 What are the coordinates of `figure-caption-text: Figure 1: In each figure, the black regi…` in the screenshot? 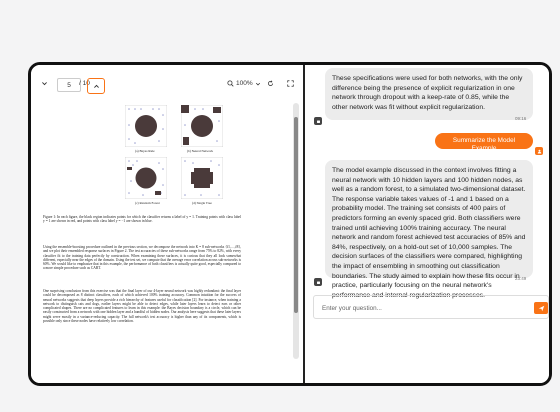 It's located at (142, 219).